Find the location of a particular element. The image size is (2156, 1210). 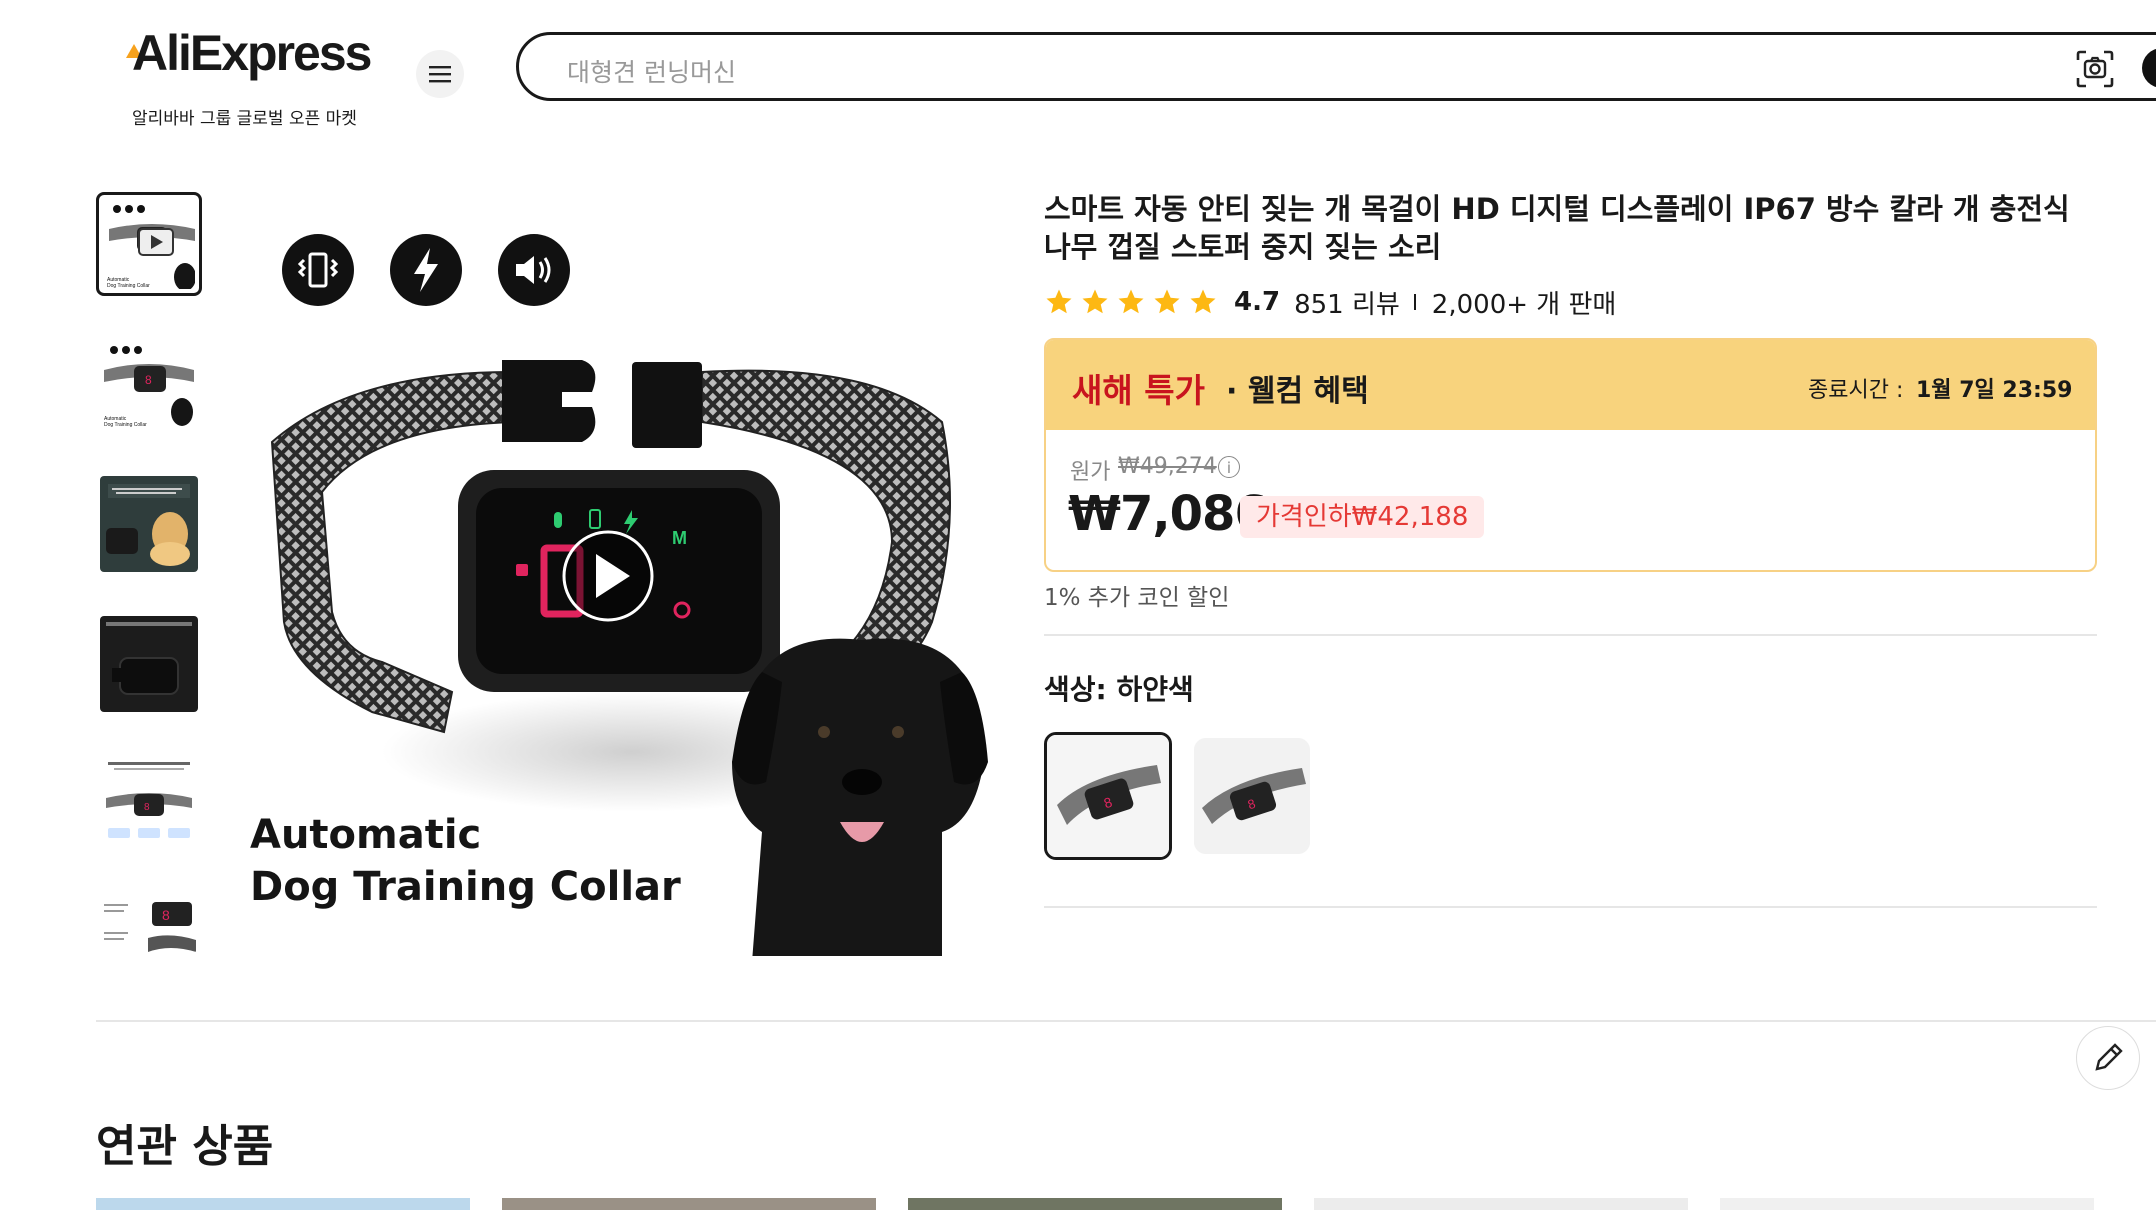

promo-subtitle: · 웰컴 혜택 is located at coordinates (1297, 391).